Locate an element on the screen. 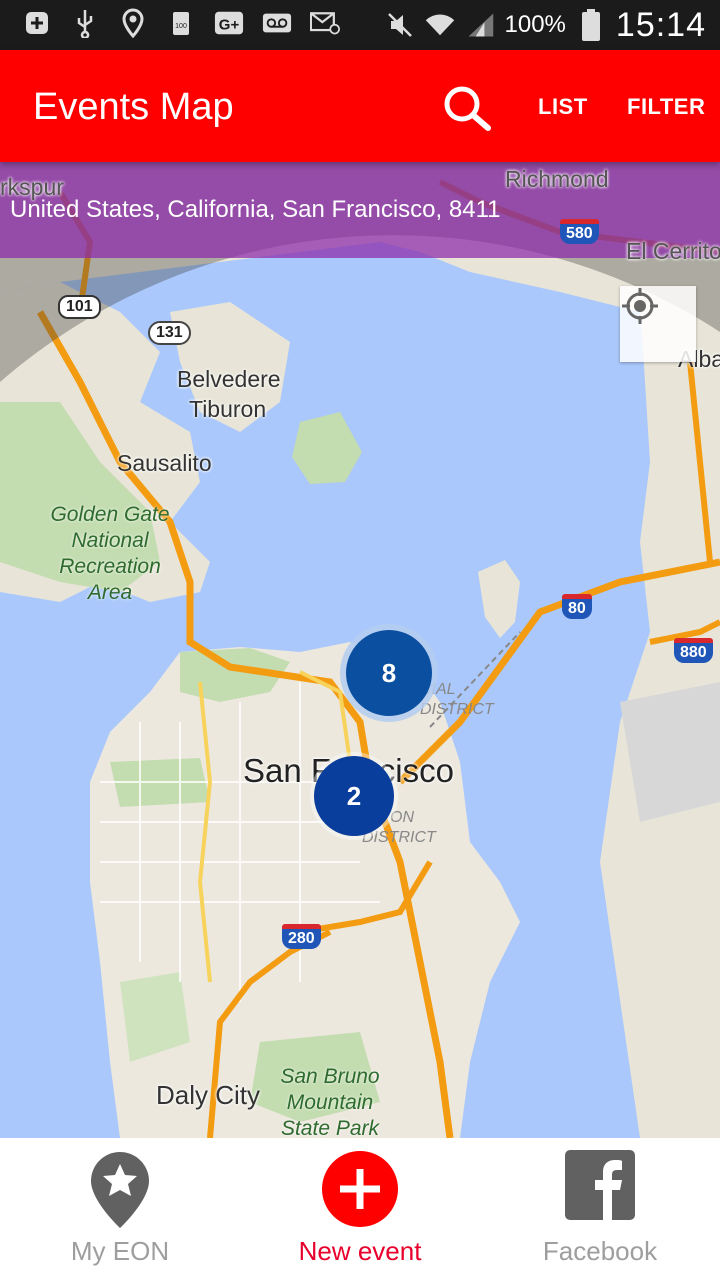  nav-new-event: New event is located at coordinates (360, 1209).